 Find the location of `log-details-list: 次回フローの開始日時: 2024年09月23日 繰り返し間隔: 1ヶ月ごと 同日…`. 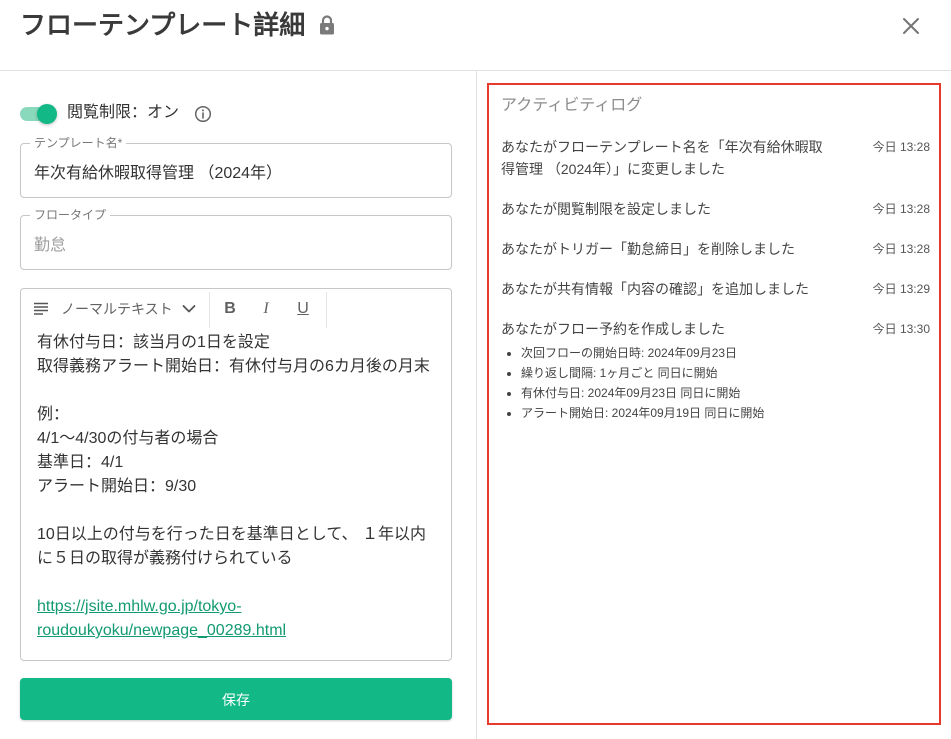

log-details-list: 次回フローの開始日時: 2024年09月23日 繰り返し間隔: 1ヶ月ごと 同日… is located at coordinates (665, 383).